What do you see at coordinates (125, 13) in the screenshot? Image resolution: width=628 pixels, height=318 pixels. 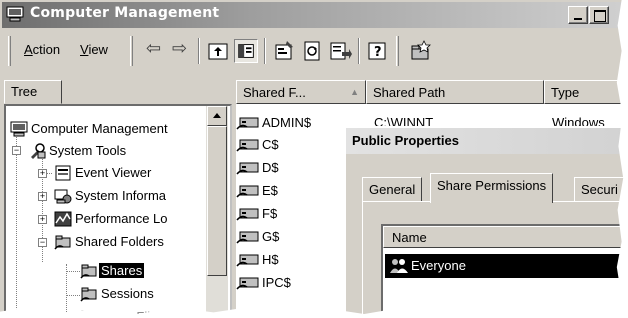 I see `window-title: Computer Management` at bounding box center [125, 13].